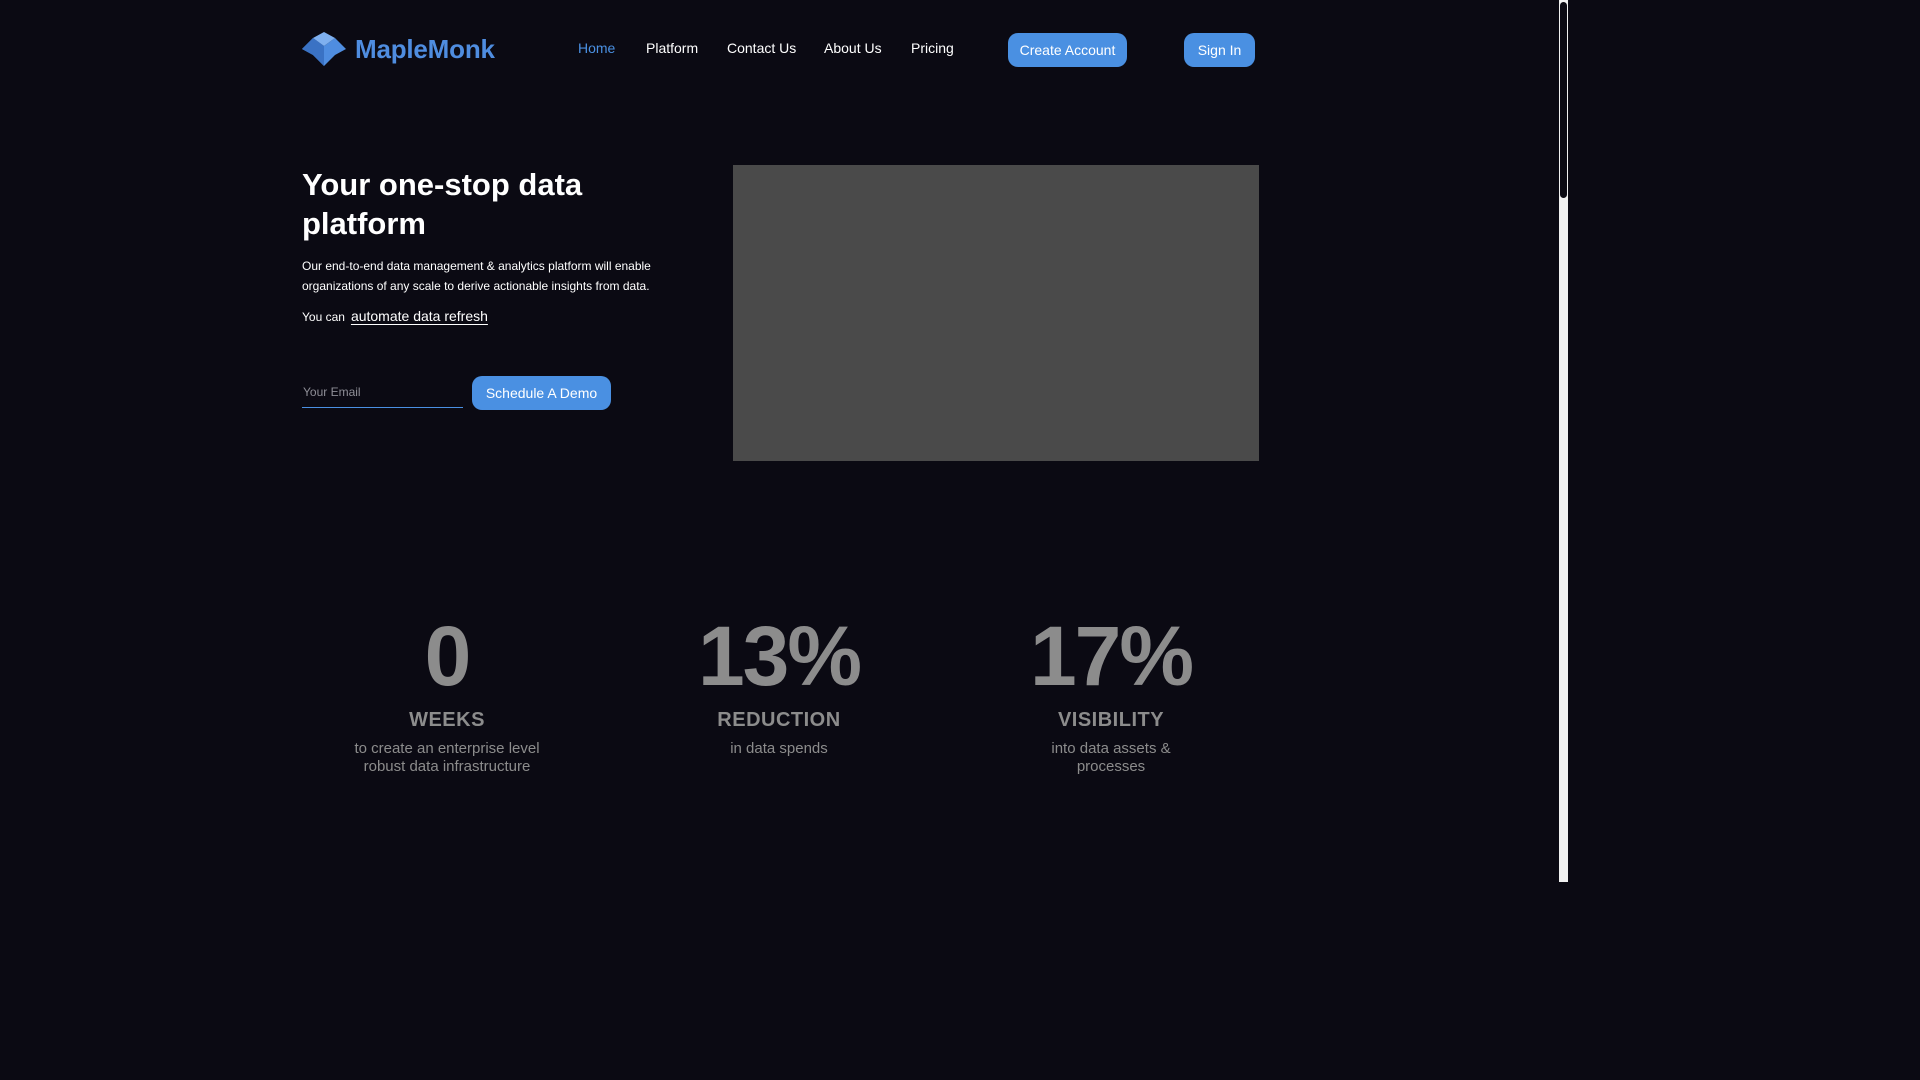 The height and width of the screenshot is (1080, 1920). I want to click on stat-label: VISIBILITY, so click(1111, 720).